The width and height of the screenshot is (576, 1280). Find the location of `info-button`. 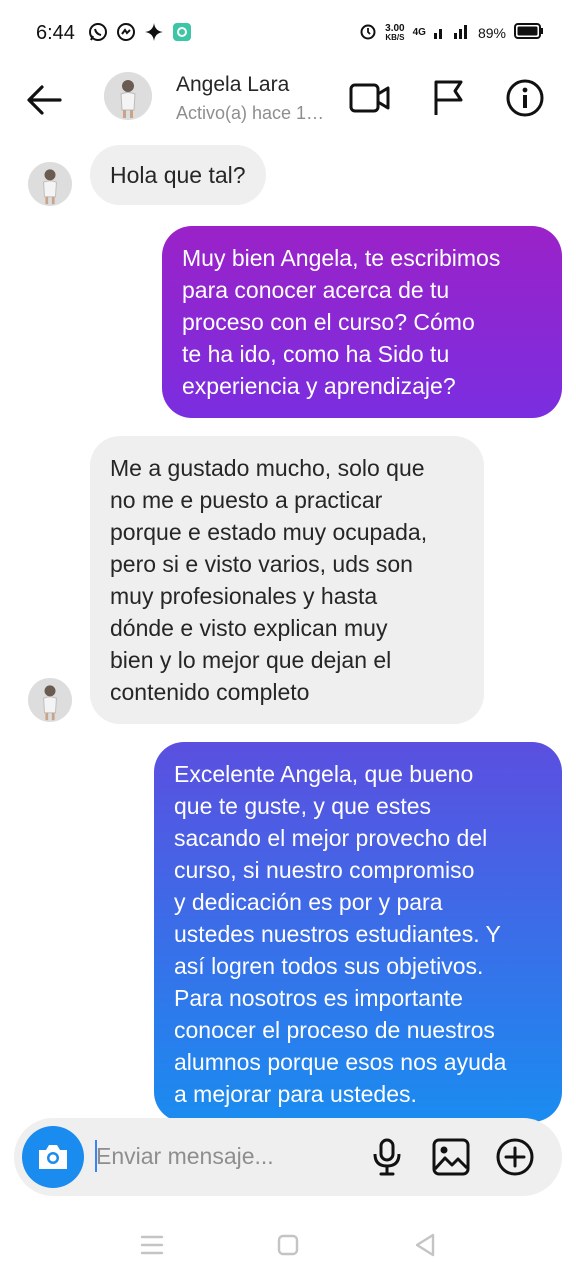

info-button is located at coordinates (525, 98).